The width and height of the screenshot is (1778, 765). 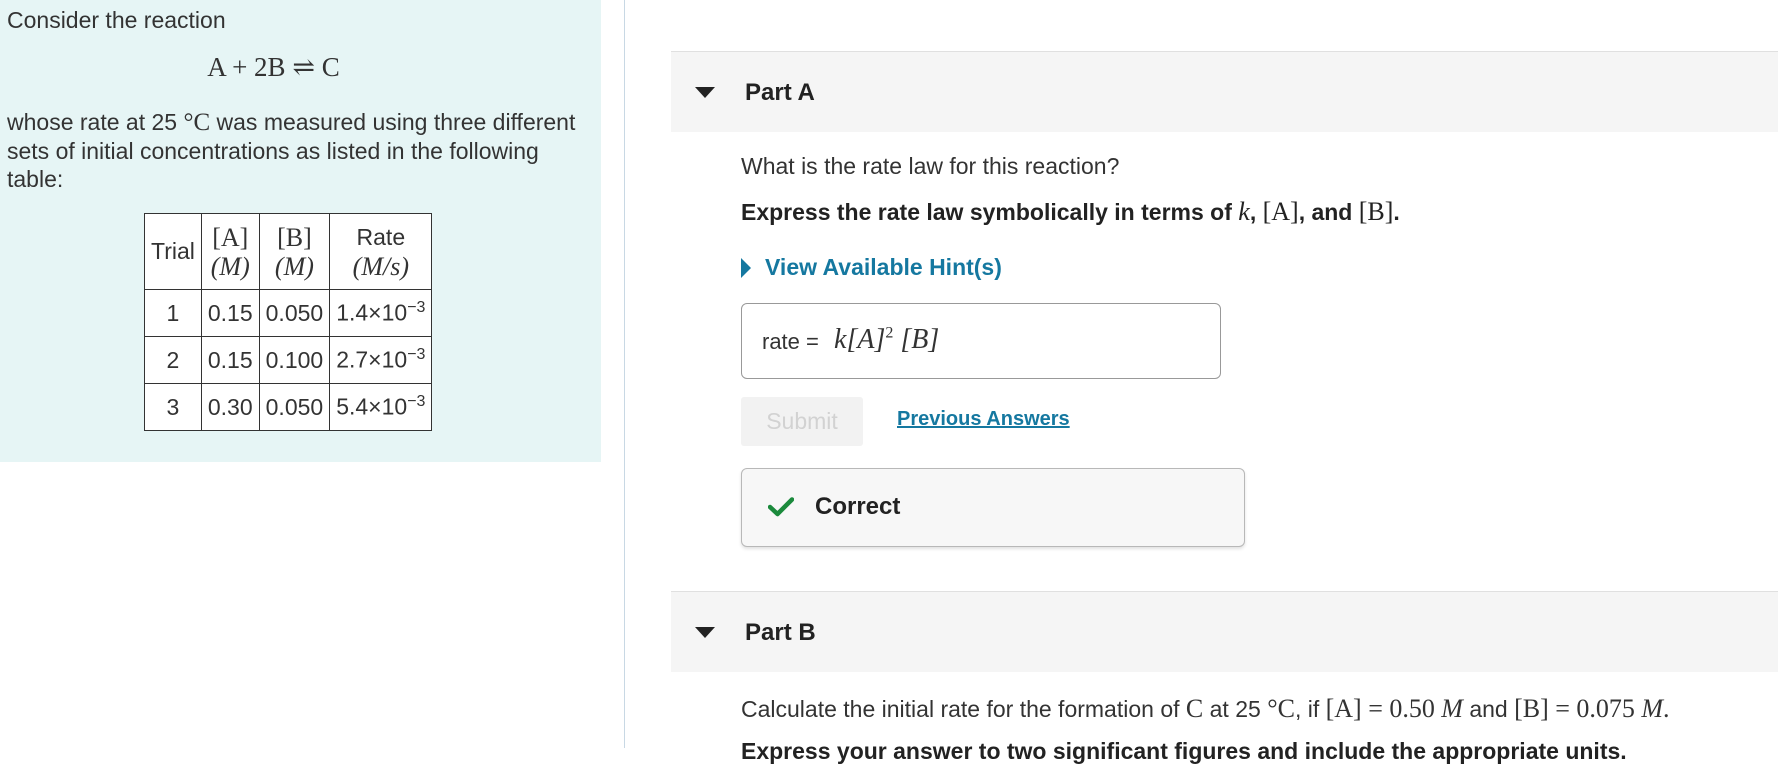 I want to click on feedback-text: Correct, so click(x=858, y=506).